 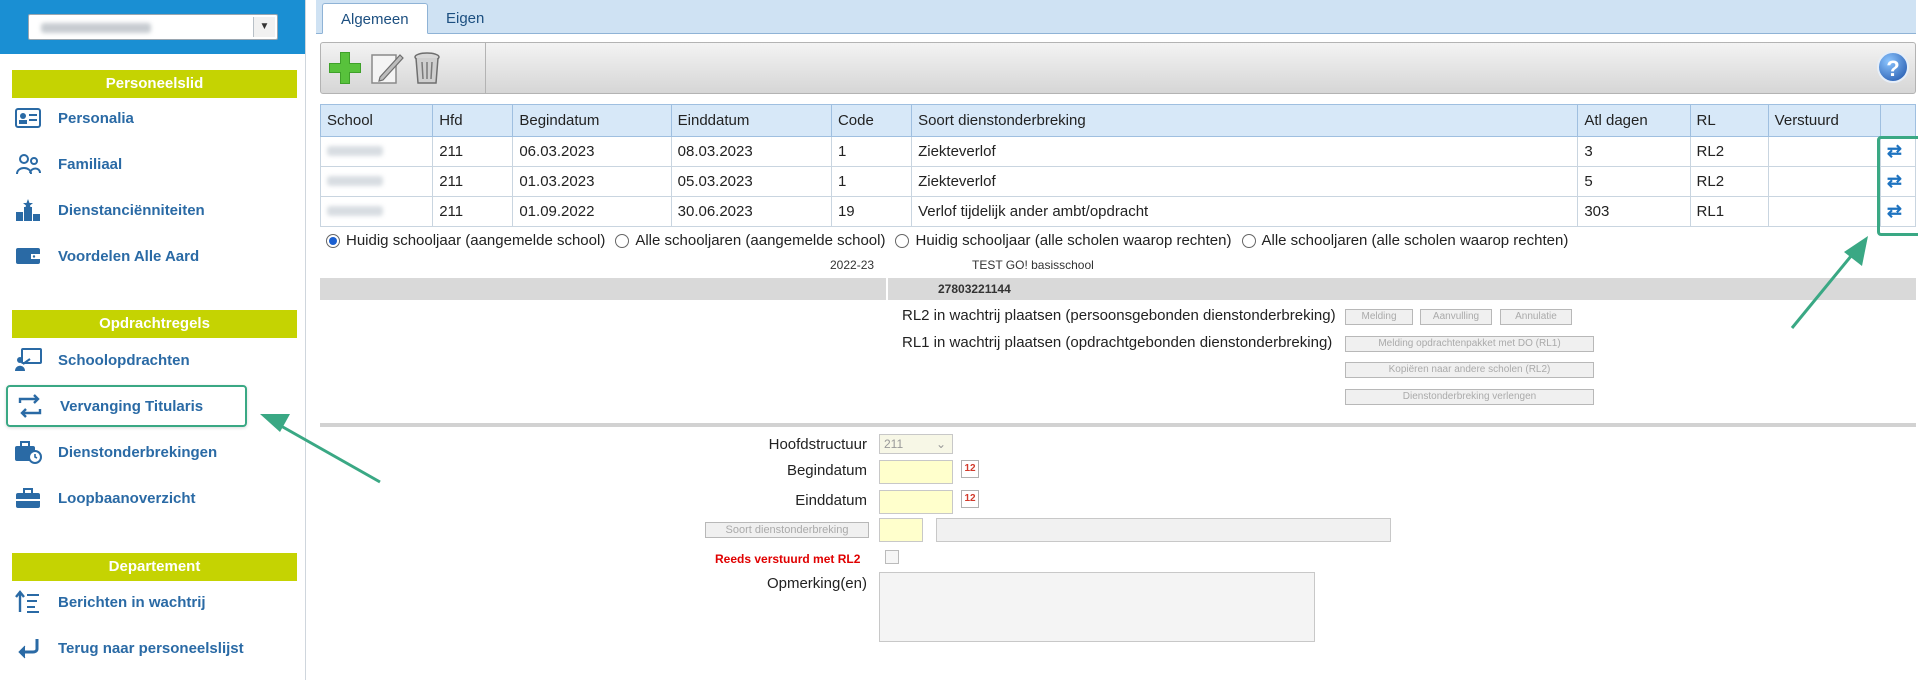 I want to click on col-verstuurd: Verstuurd, so click(x=1824, y=120).